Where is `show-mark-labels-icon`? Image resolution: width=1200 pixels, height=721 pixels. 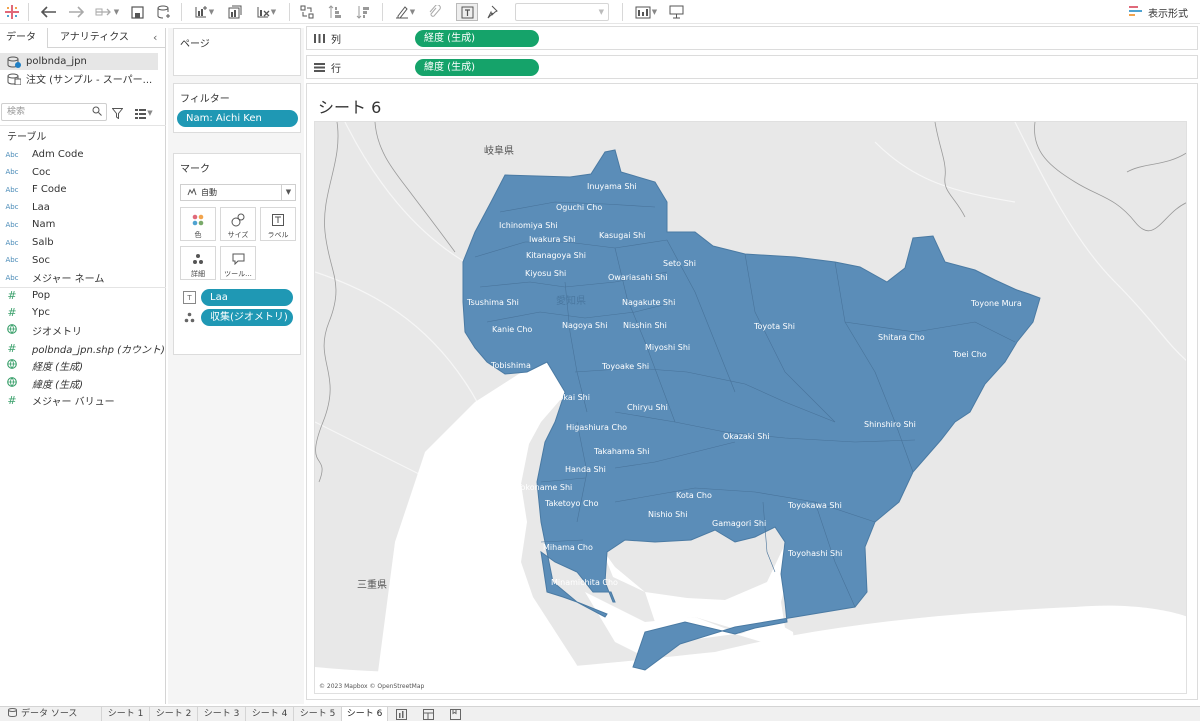 show-mark-labels-icon is located at coordinates (467, 12).